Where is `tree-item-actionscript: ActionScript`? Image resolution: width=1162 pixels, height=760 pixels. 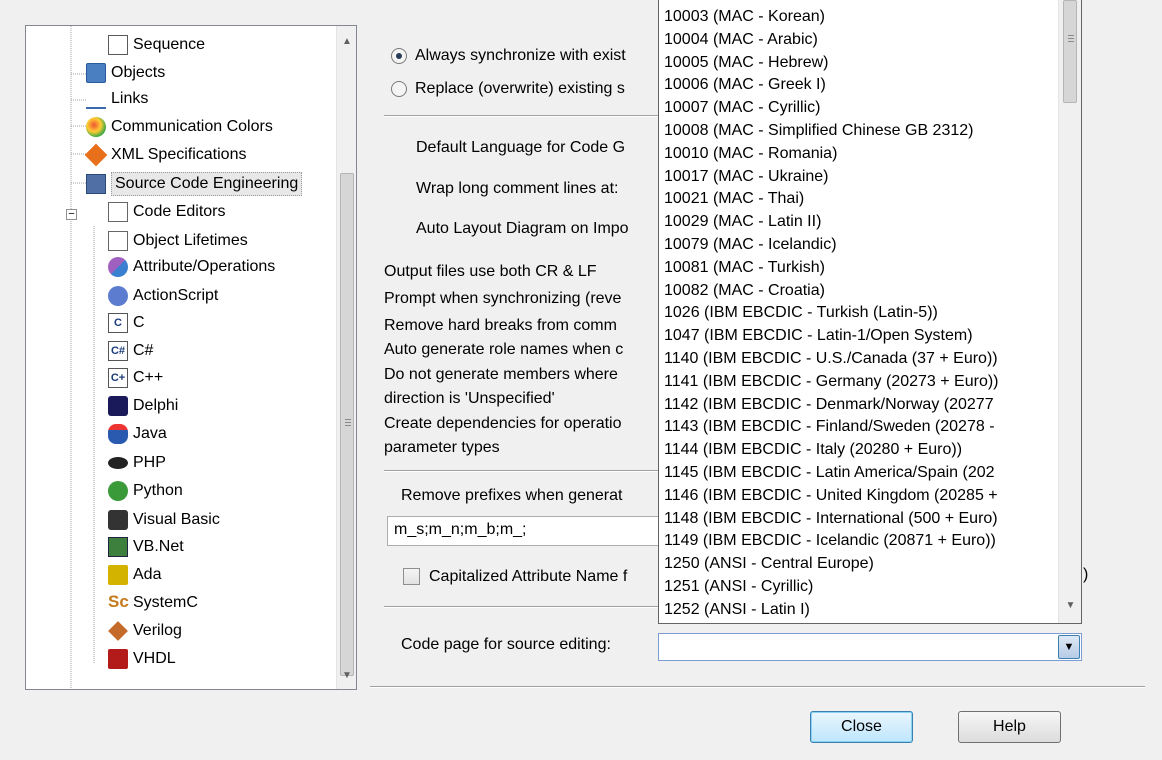
tree-item-actionscript: ActionScript is located at coordinates (163, 296).